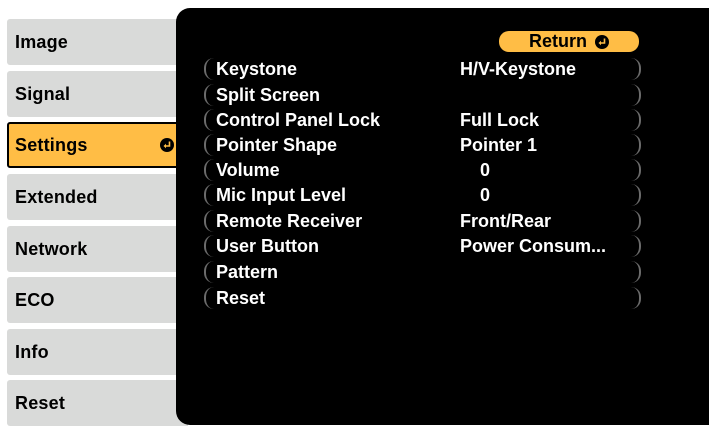 This screenshot has height=435, width=709. I want to click on menu-item-extended: Extended, so click(97, 197).